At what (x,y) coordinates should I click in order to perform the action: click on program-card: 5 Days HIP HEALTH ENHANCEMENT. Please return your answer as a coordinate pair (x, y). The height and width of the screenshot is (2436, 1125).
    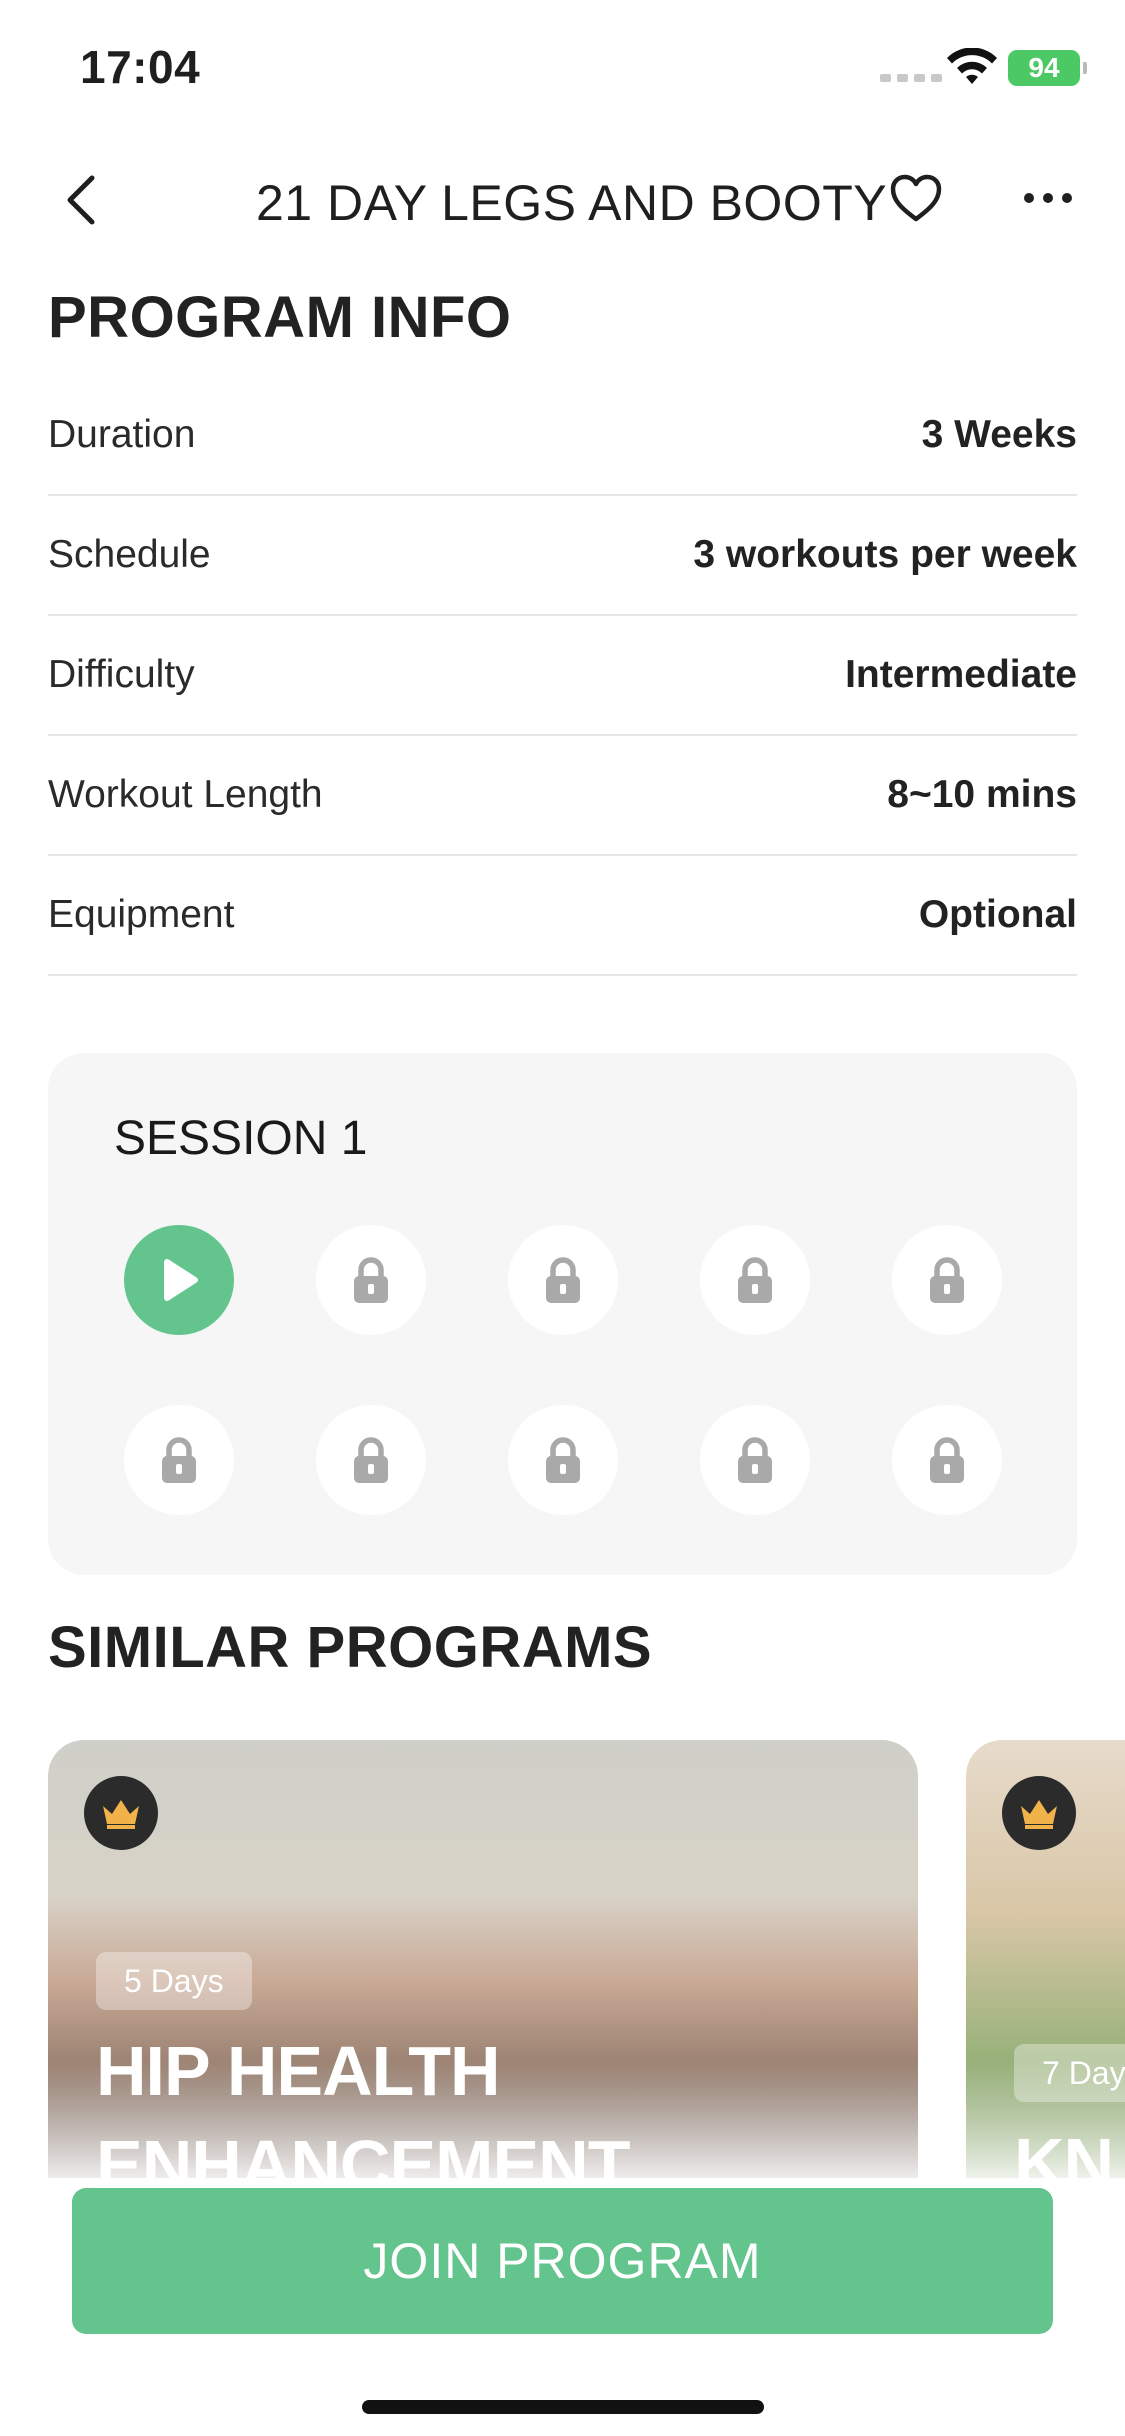
    Looking at the image, I should click on (483, 1960).